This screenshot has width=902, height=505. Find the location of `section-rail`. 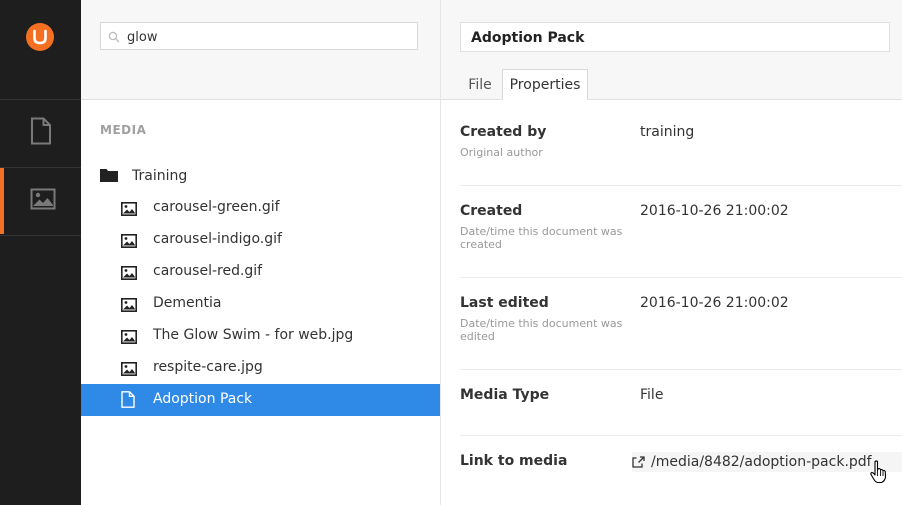

section-rail is located at coordinates (40, 252).